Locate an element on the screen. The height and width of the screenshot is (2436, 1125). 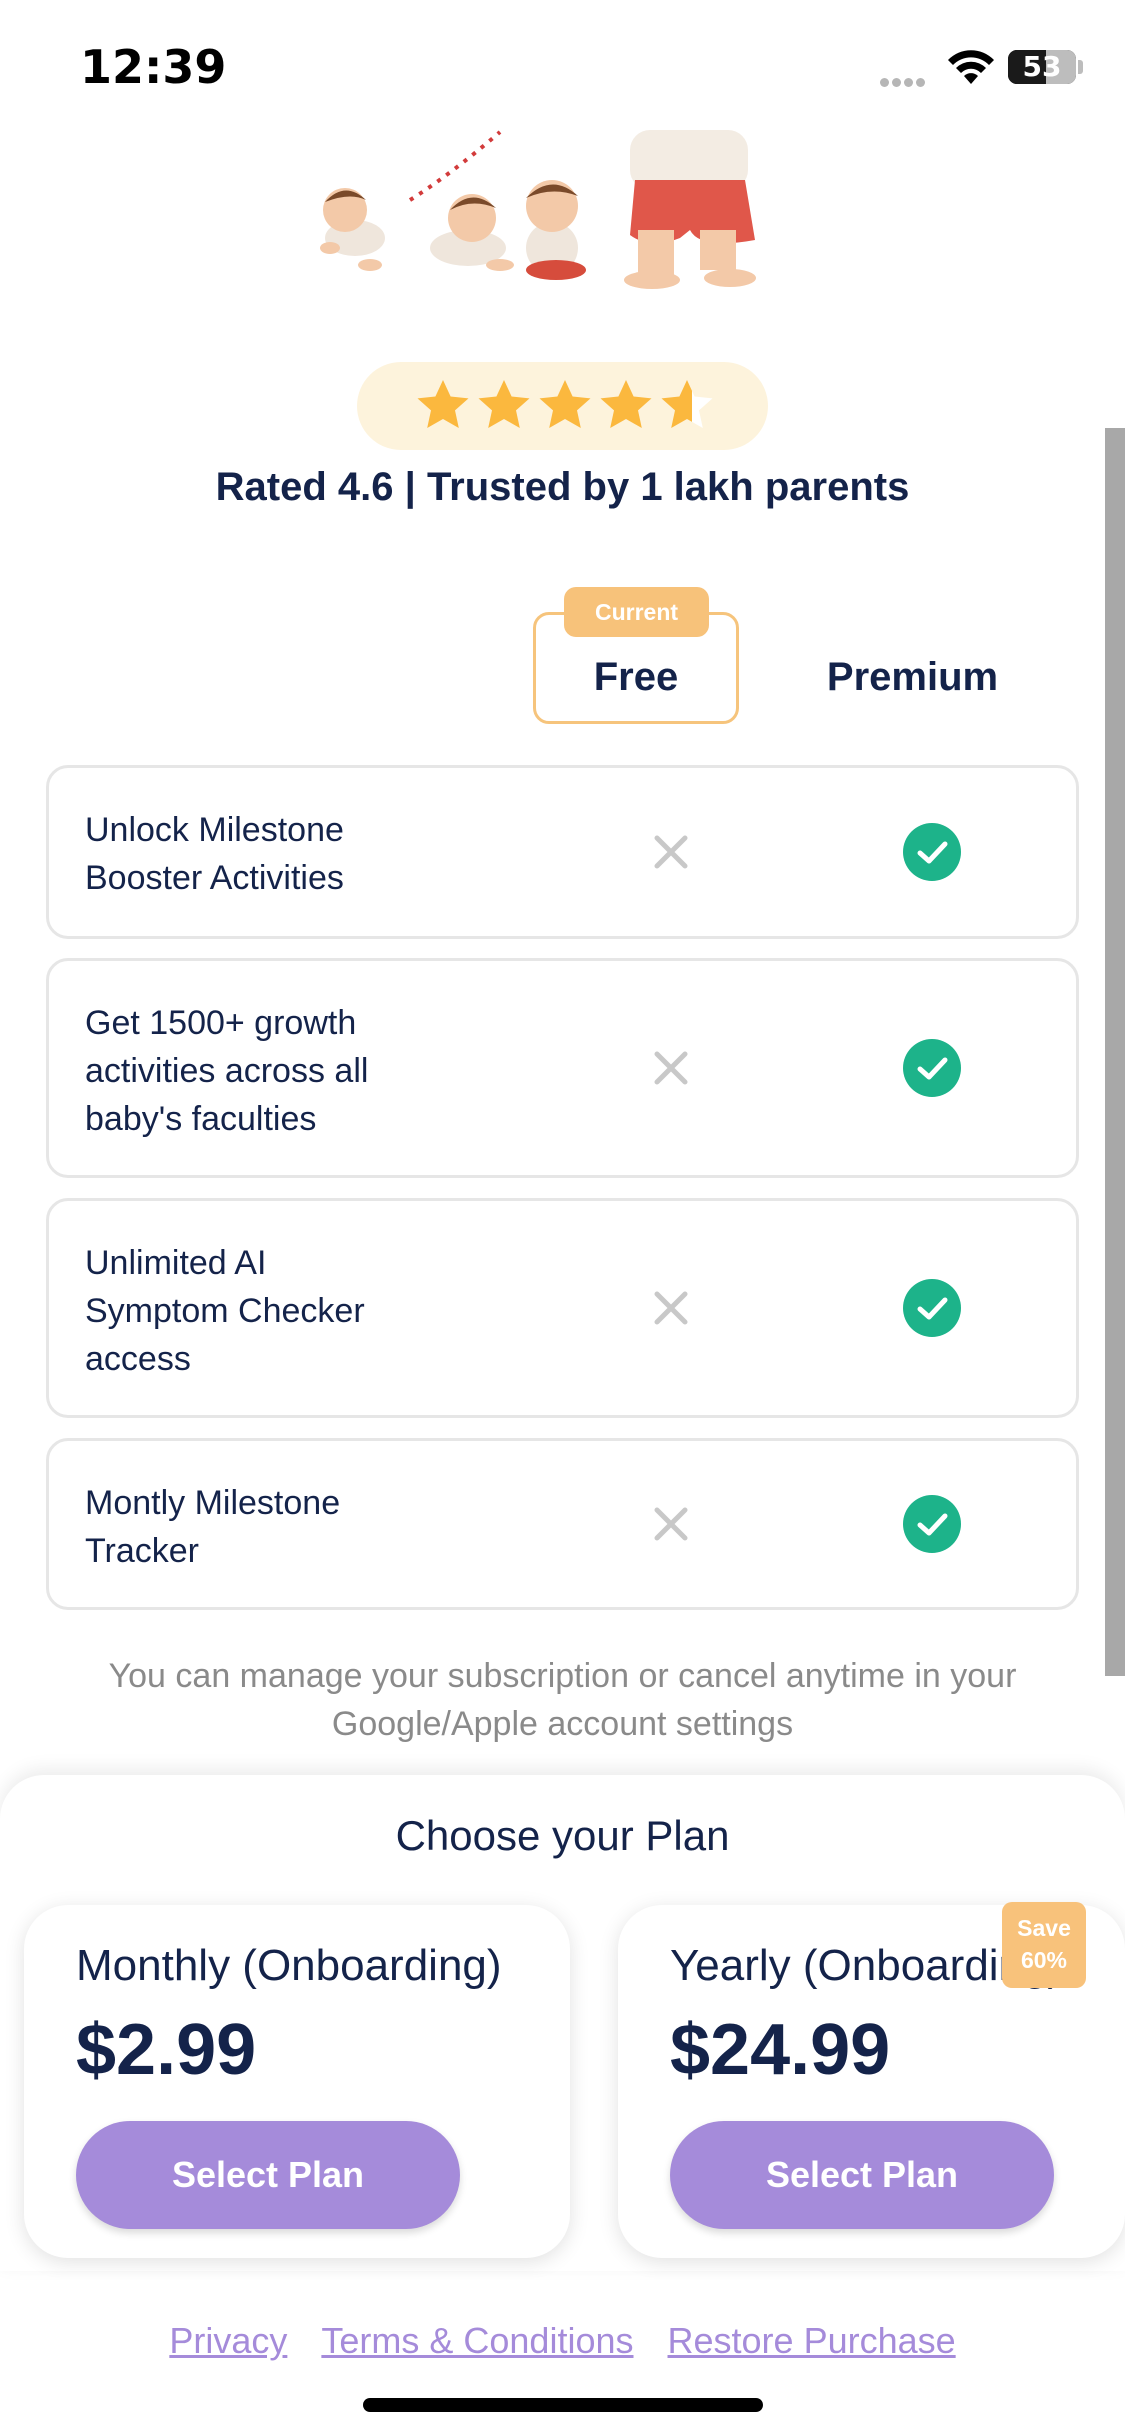
plan-name: Monthly (Onboarding) is located at coordinates (289, 1965).